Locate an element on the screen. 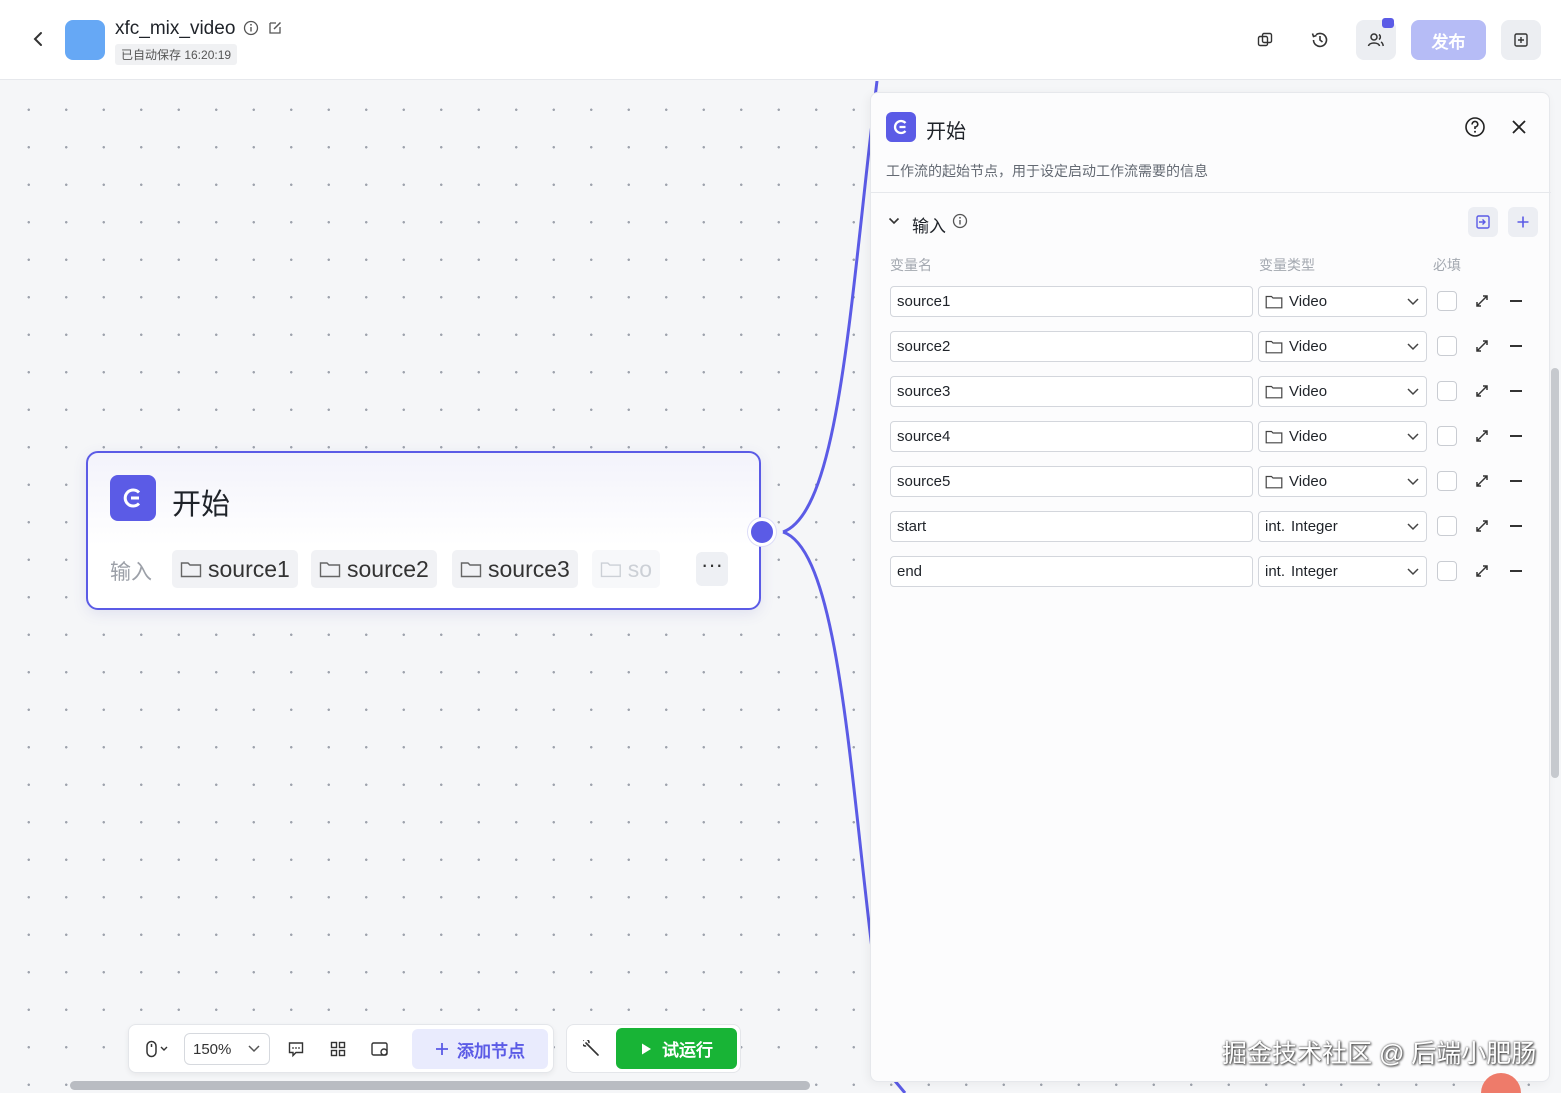  type-prefix: int. is located at coordinates (1275, 526).